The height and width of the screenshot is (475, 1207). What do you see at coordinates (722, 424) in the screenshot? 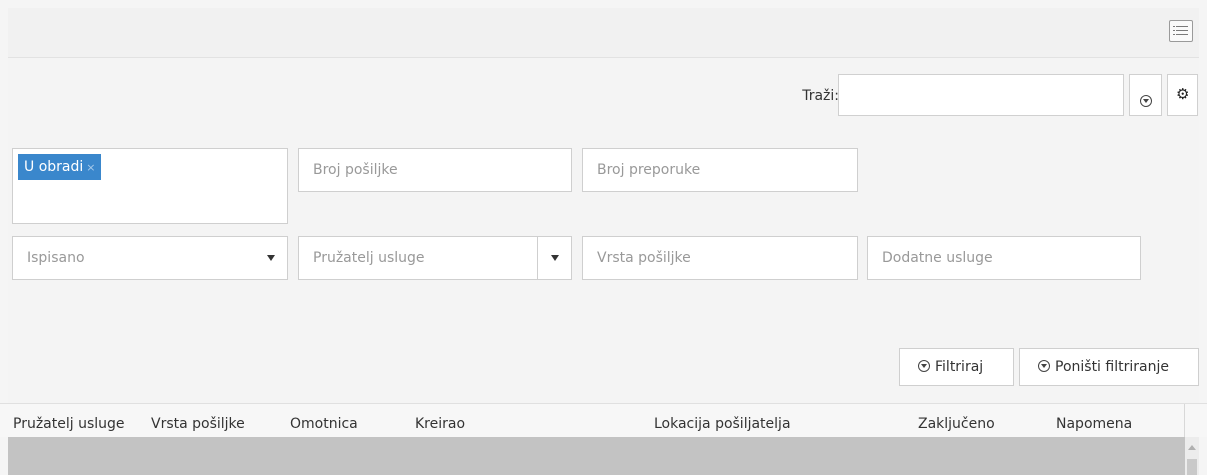
I see `column-header: Lokacija pošiljatelja` at bounding box center [722, 424].